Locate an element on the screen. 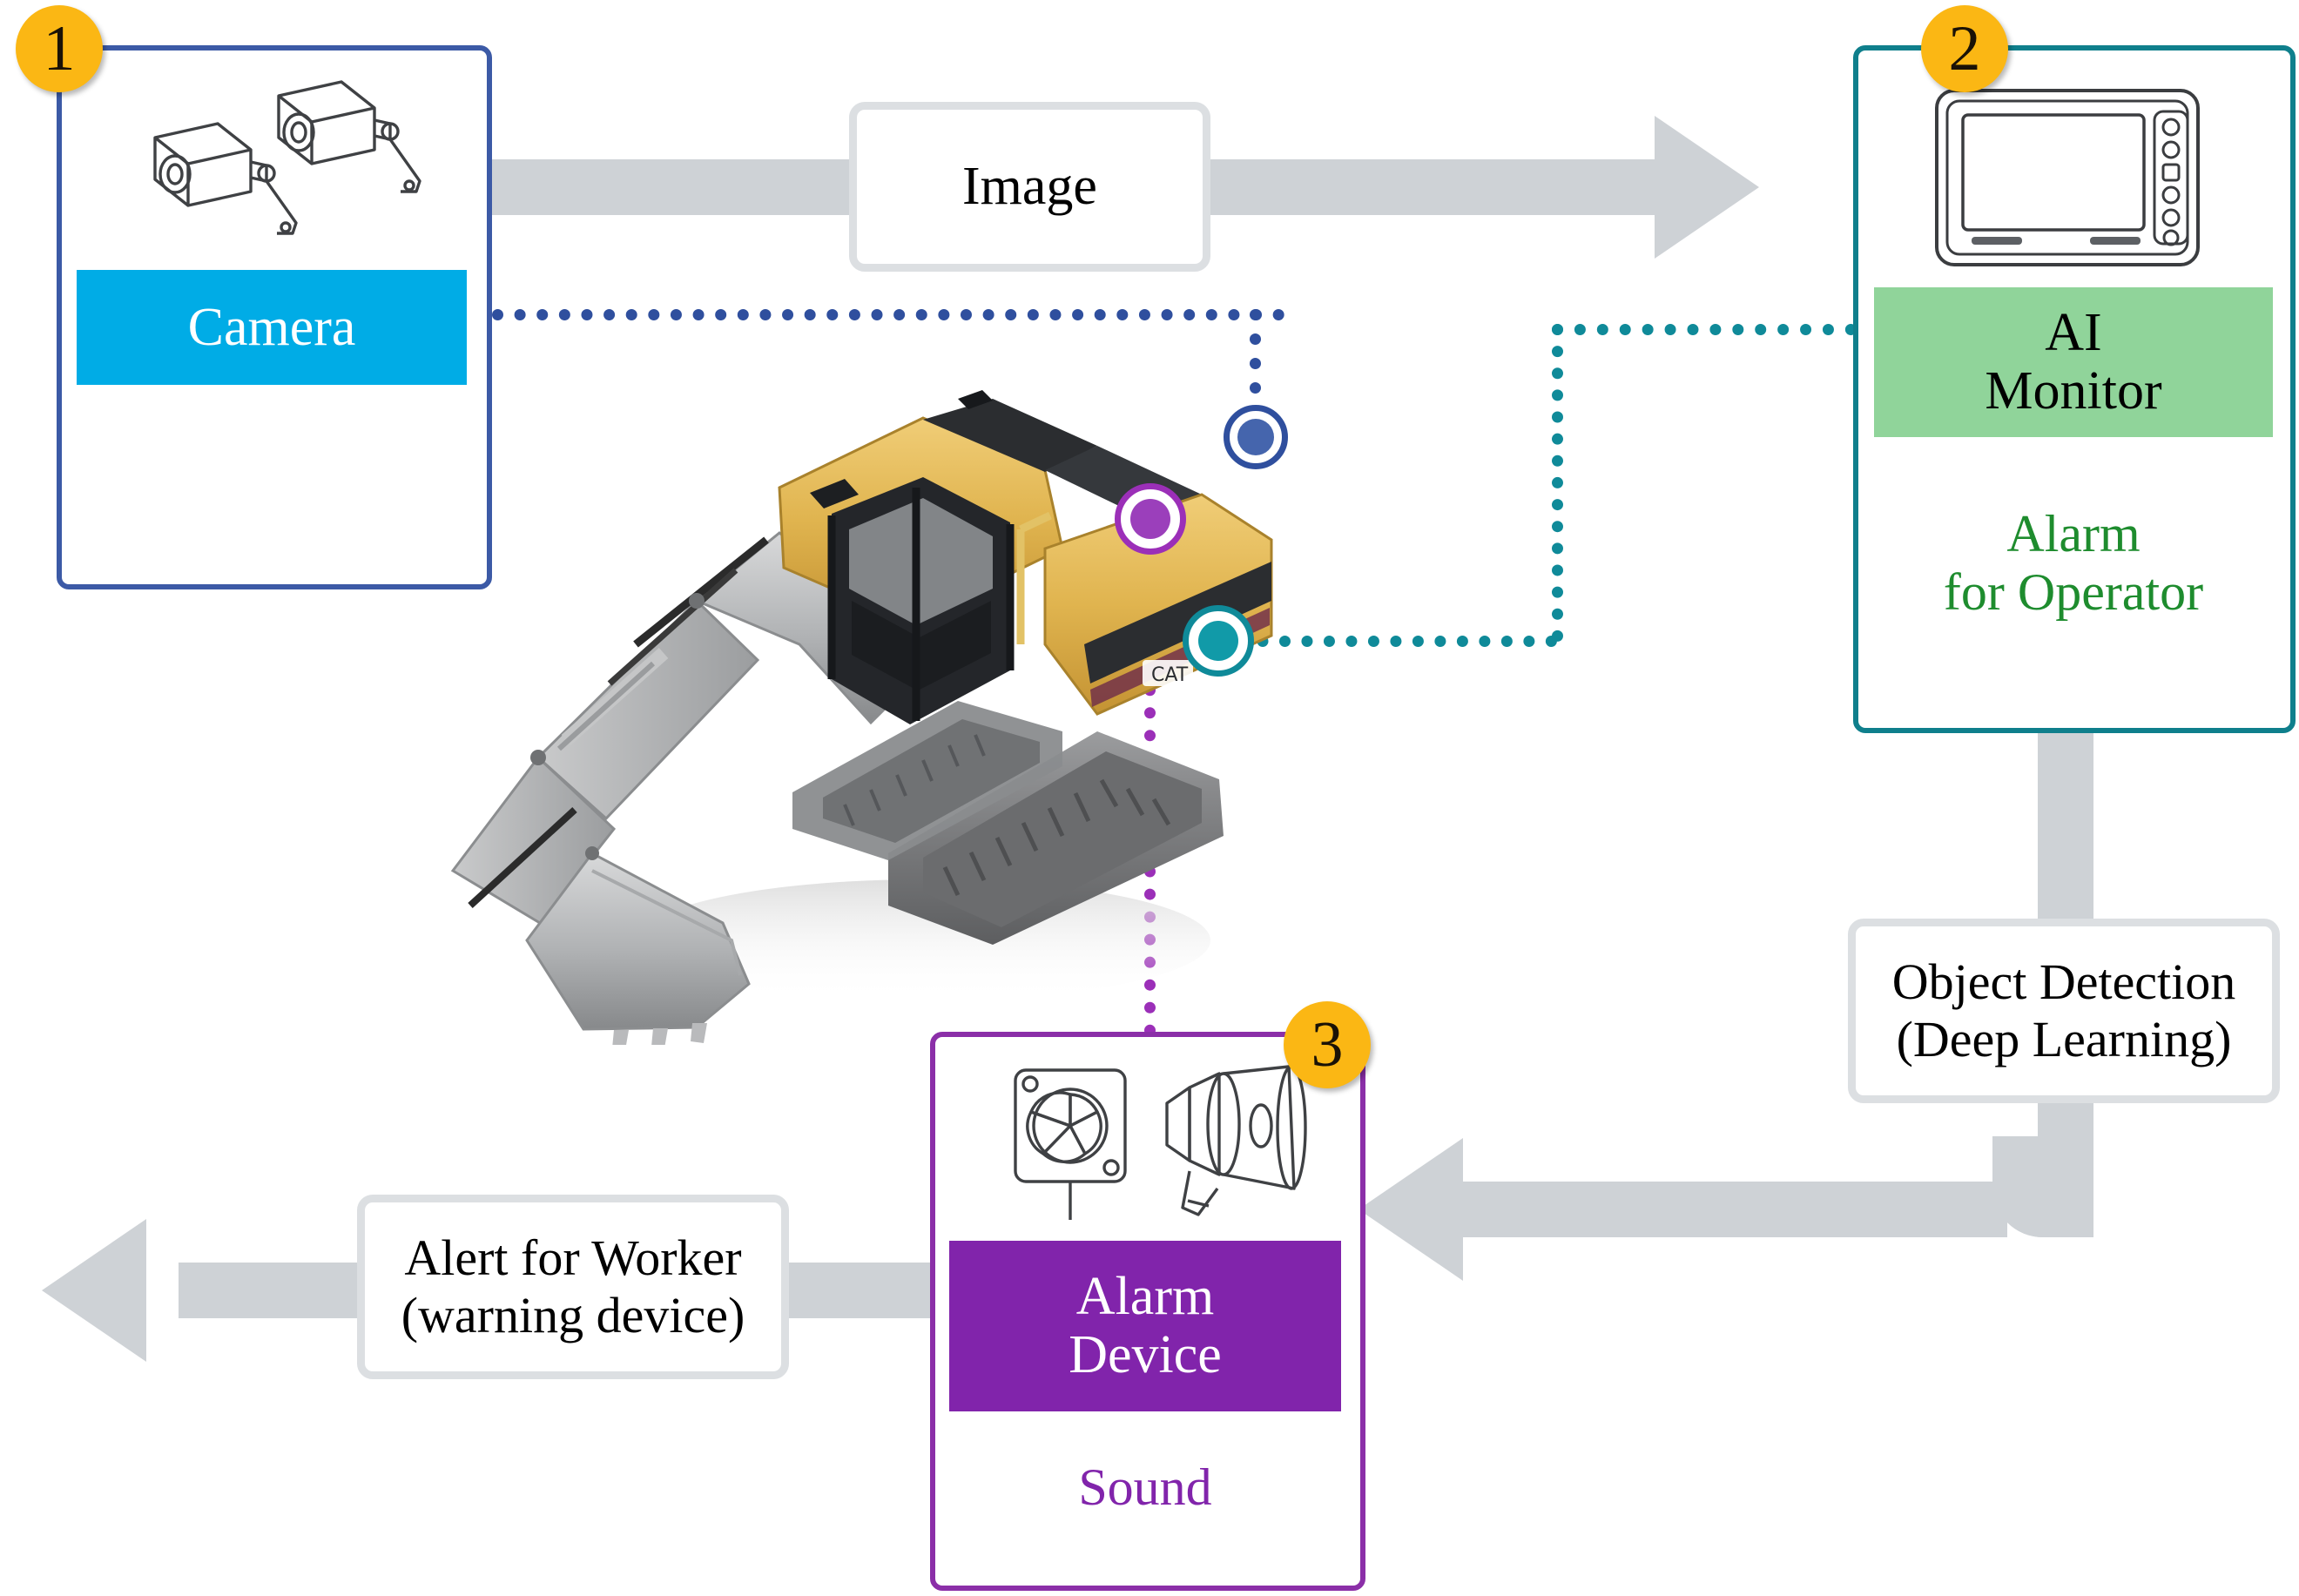 Image resolution: width=2299 pixels, height=1596 pixels. dotted-link-monitor-vertical is located at coordinates (1557, 483).